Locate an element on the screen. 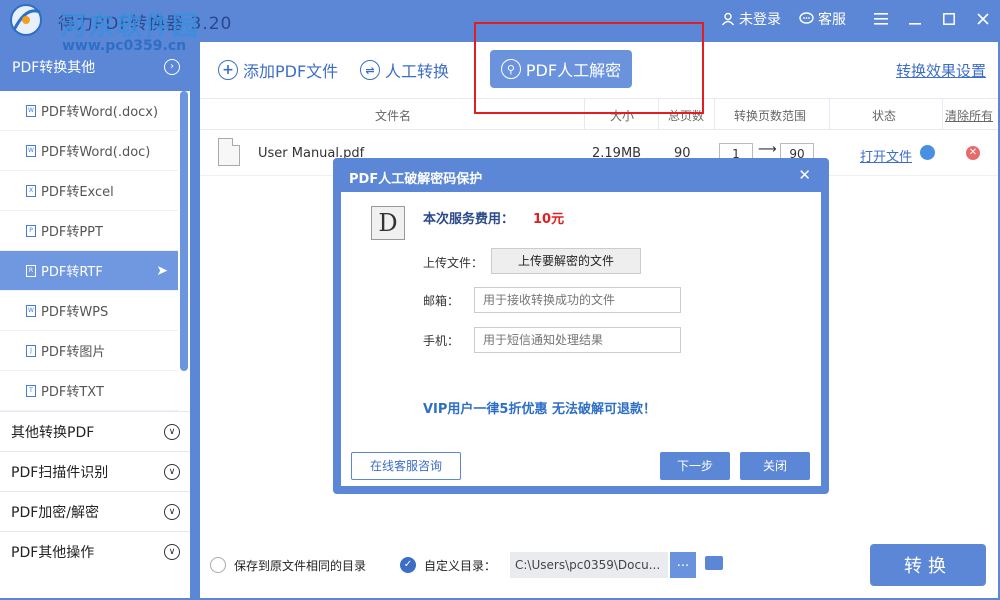  col-header-status: 状态 is located at coordinates (884, 116).